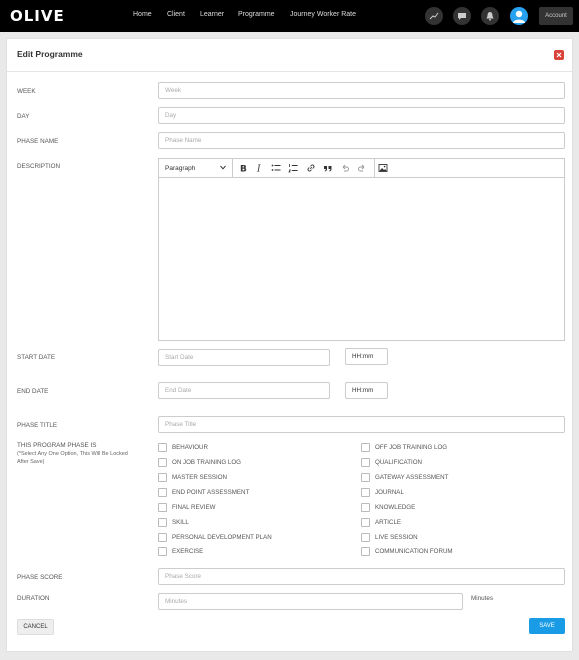 Image resolution: width=579 pixels, height=660 pixels. I want to click on option-gateway-assessment: GATEWAY ASSESSMENT, so click(404, 477).